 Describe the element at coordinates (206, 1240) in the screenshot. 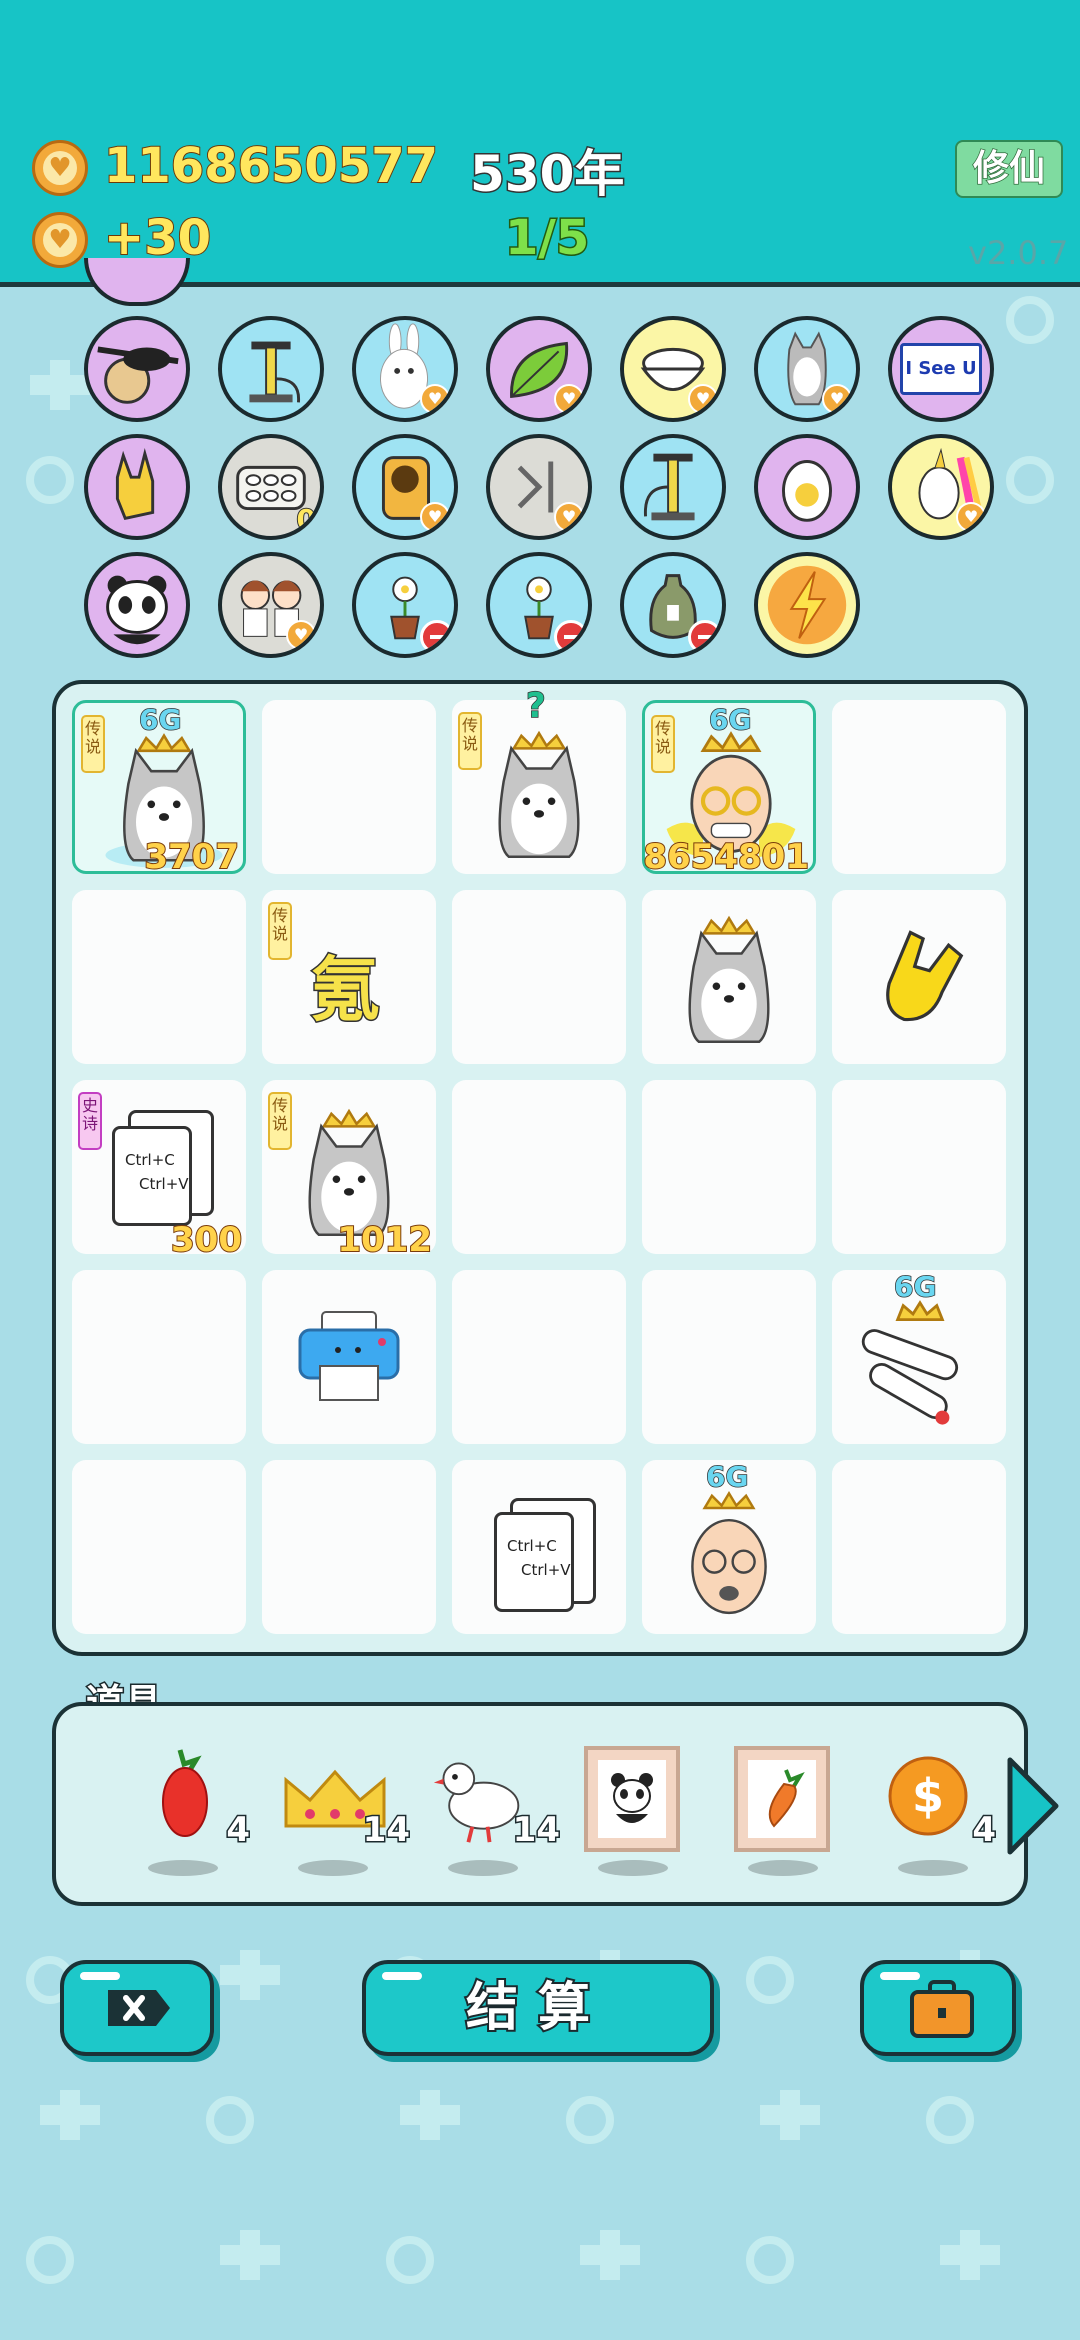

I see `cell-value: 300` at that location.